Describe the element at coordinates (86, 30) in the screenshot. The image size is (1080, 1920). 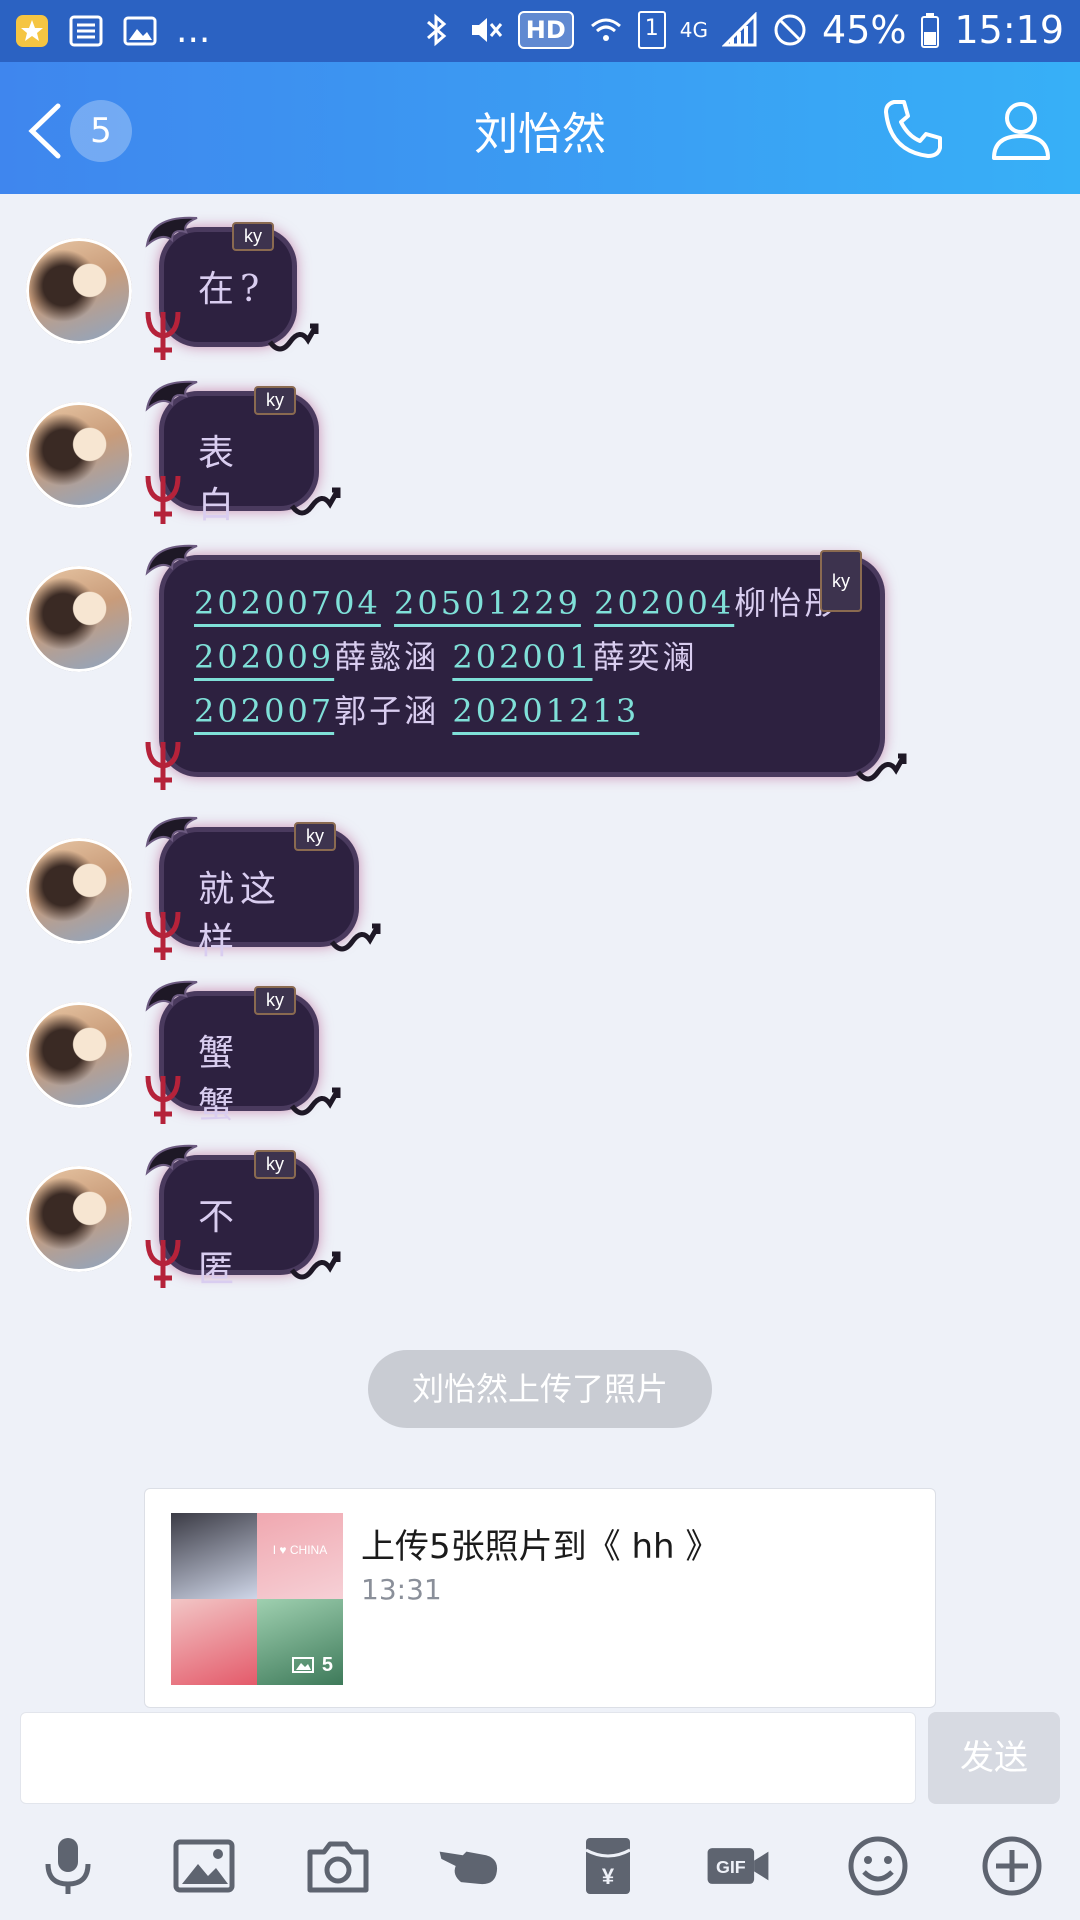
I see `news-icon` at that location.